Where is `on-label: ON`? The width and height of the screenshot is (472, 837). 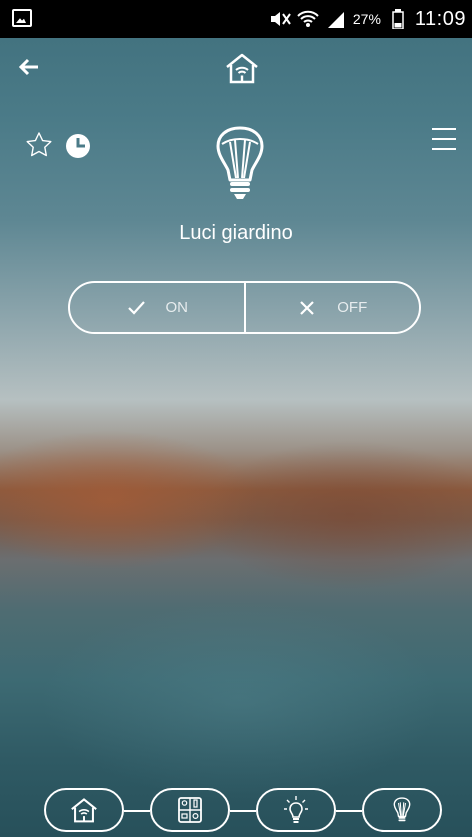 on-label: ON is located at coordinates (177, 307).